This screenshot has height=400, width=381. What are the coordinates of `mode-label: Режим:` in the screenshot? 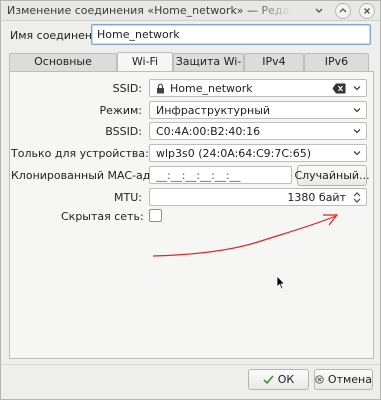 It's located at (120, 110).